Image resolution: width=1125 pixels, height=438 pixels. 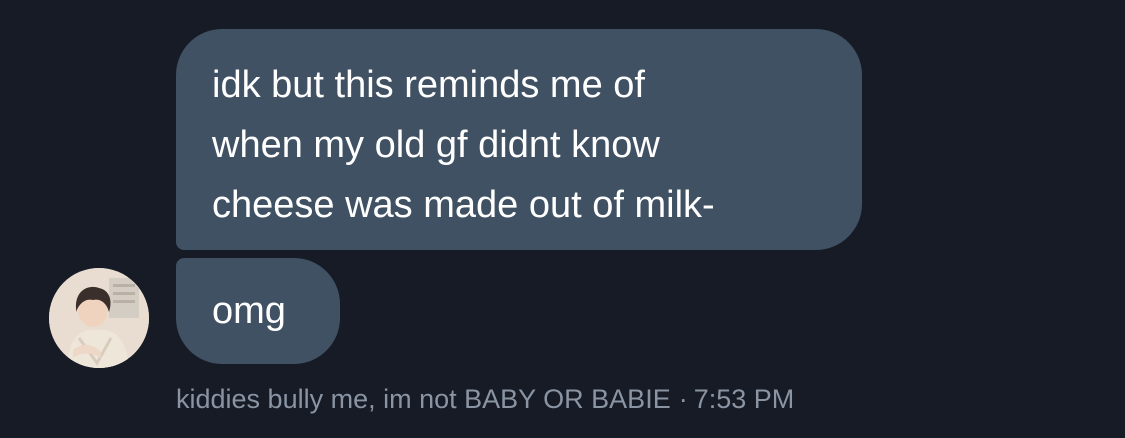 What do you see at coordinates (249, 311) in the screenshot?
I see `message-line: omg` at bounding box center [249, 311].